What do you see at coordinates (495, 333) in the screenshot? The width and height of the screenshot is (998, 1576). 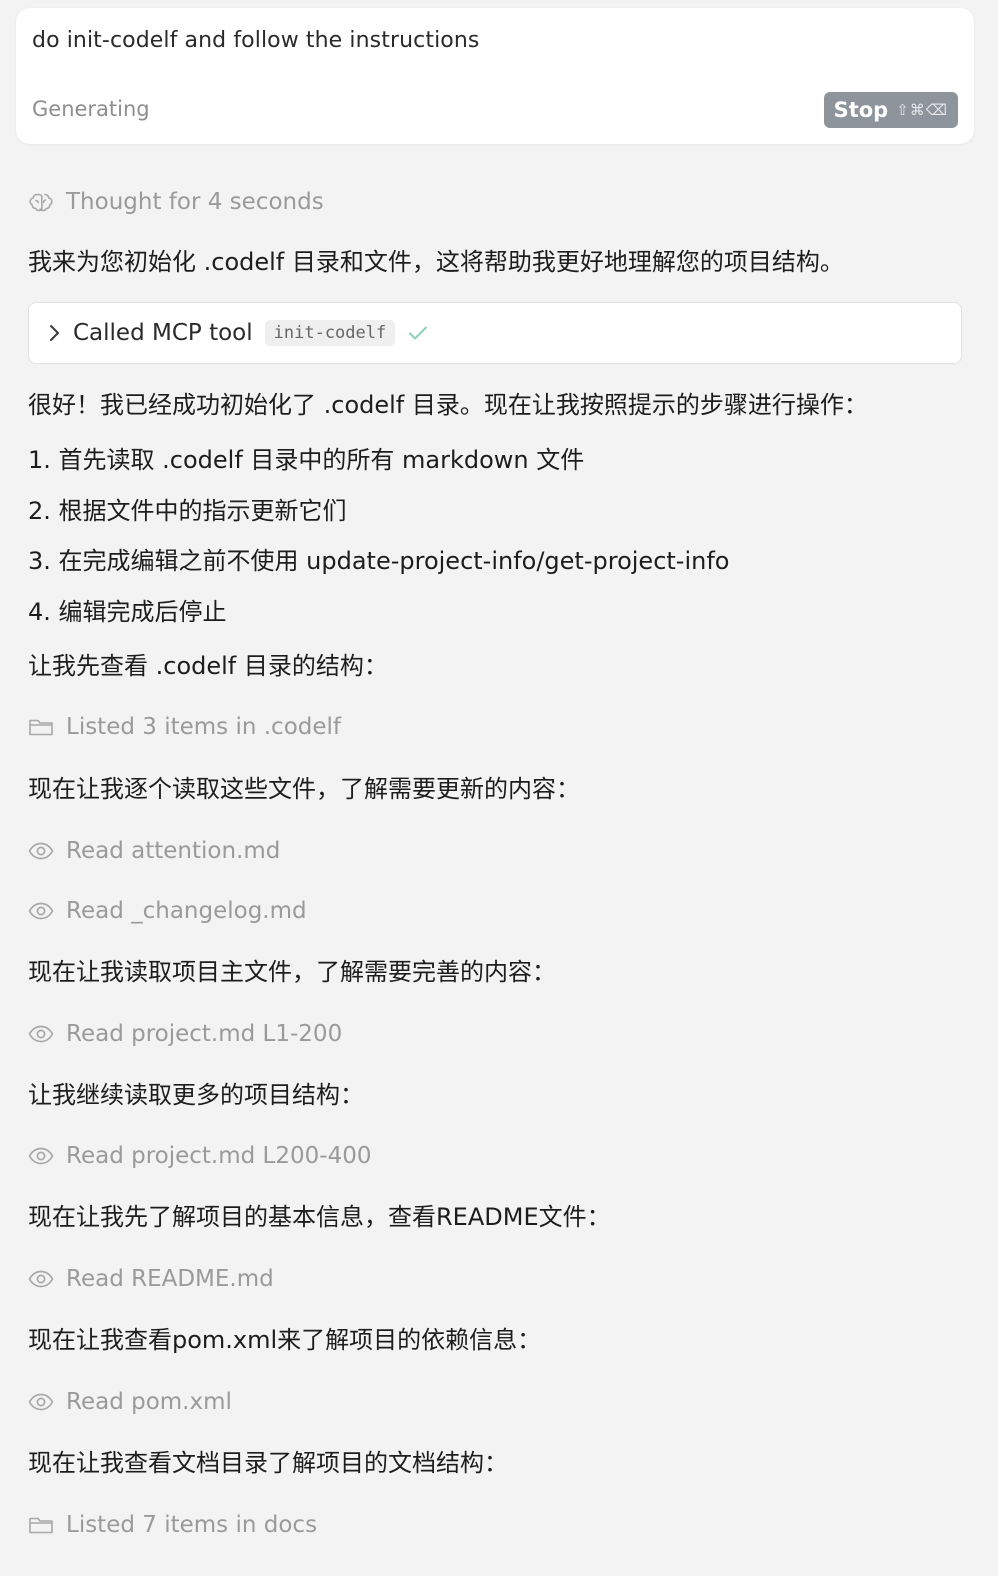 I see `tool-call-card: Called MCP tool init-codelf` at bounding box center [495, 333].